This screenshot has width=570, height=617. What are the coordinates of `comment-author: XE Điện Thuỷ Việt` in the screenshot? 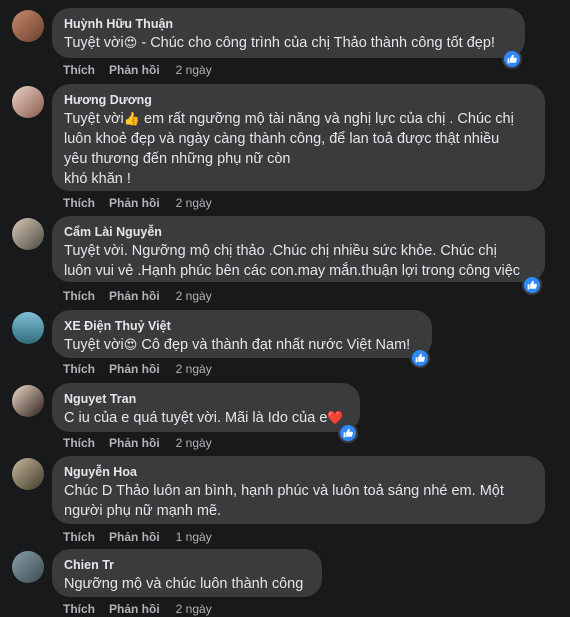 It's located at (242, 326).